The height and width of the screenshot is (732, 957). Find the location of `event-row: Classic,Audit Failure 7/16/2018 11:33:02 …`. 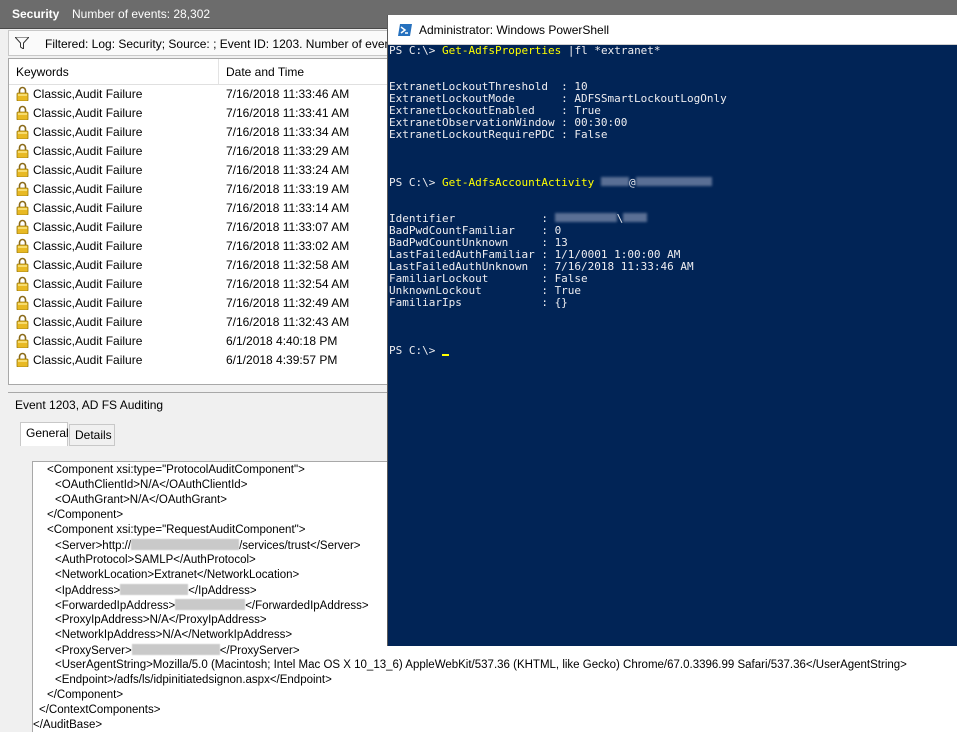

event-row: Classic,Audit Failure 7/16/2018 11:33:02 … is located at coordinates (198, 245).